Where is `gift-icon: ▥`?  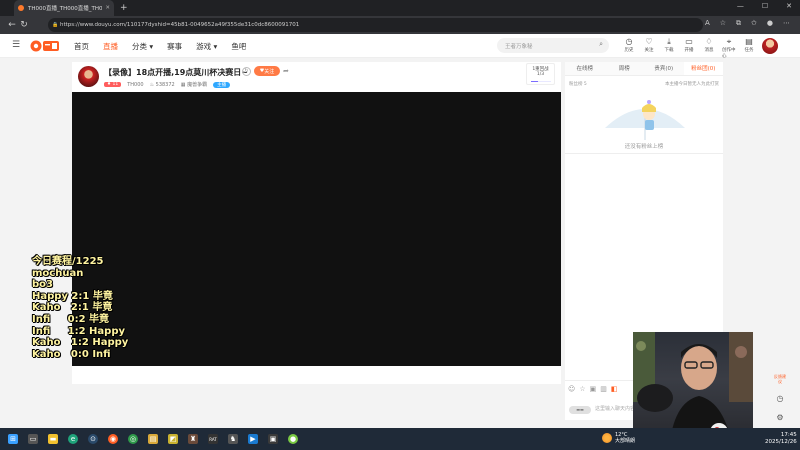
gift-icon: ▥ is located at coordinates (603, 389).